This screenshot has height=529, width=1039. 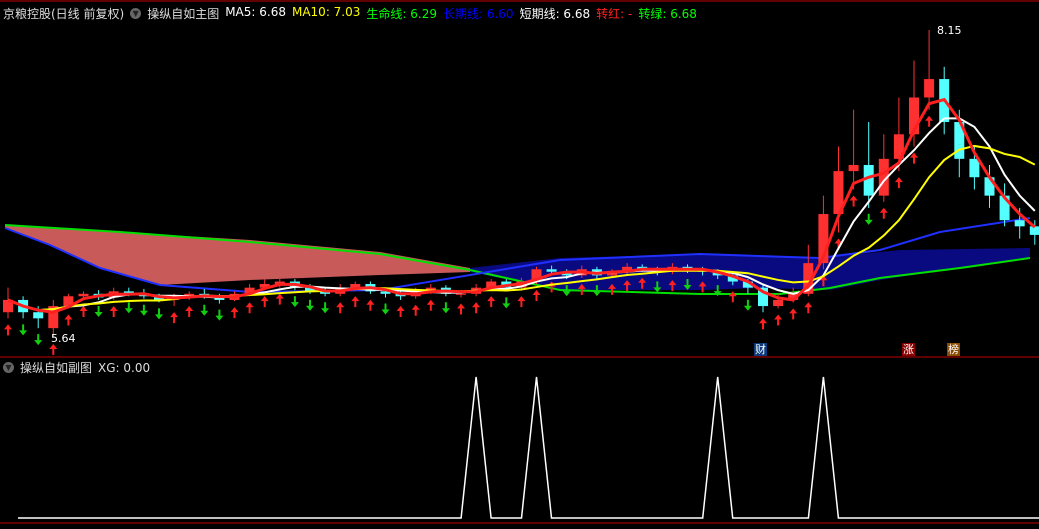 I want to click on finance-marker: 财, so click(x=760, y=349).